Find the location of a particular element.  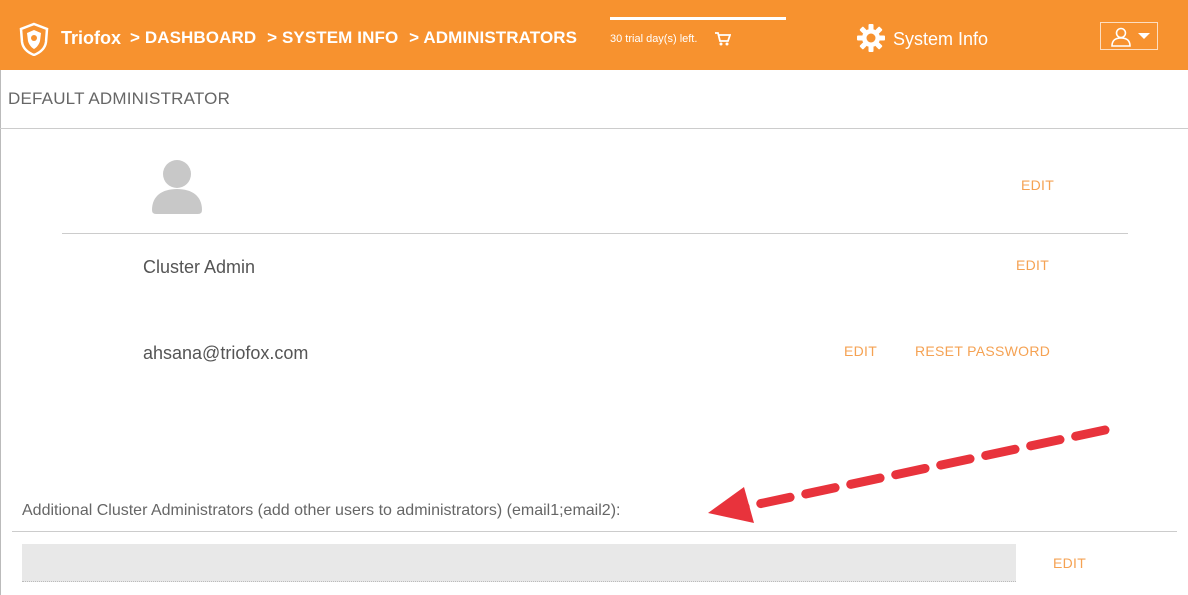

chevron-down-icon is located at coordinates (1144, 36).